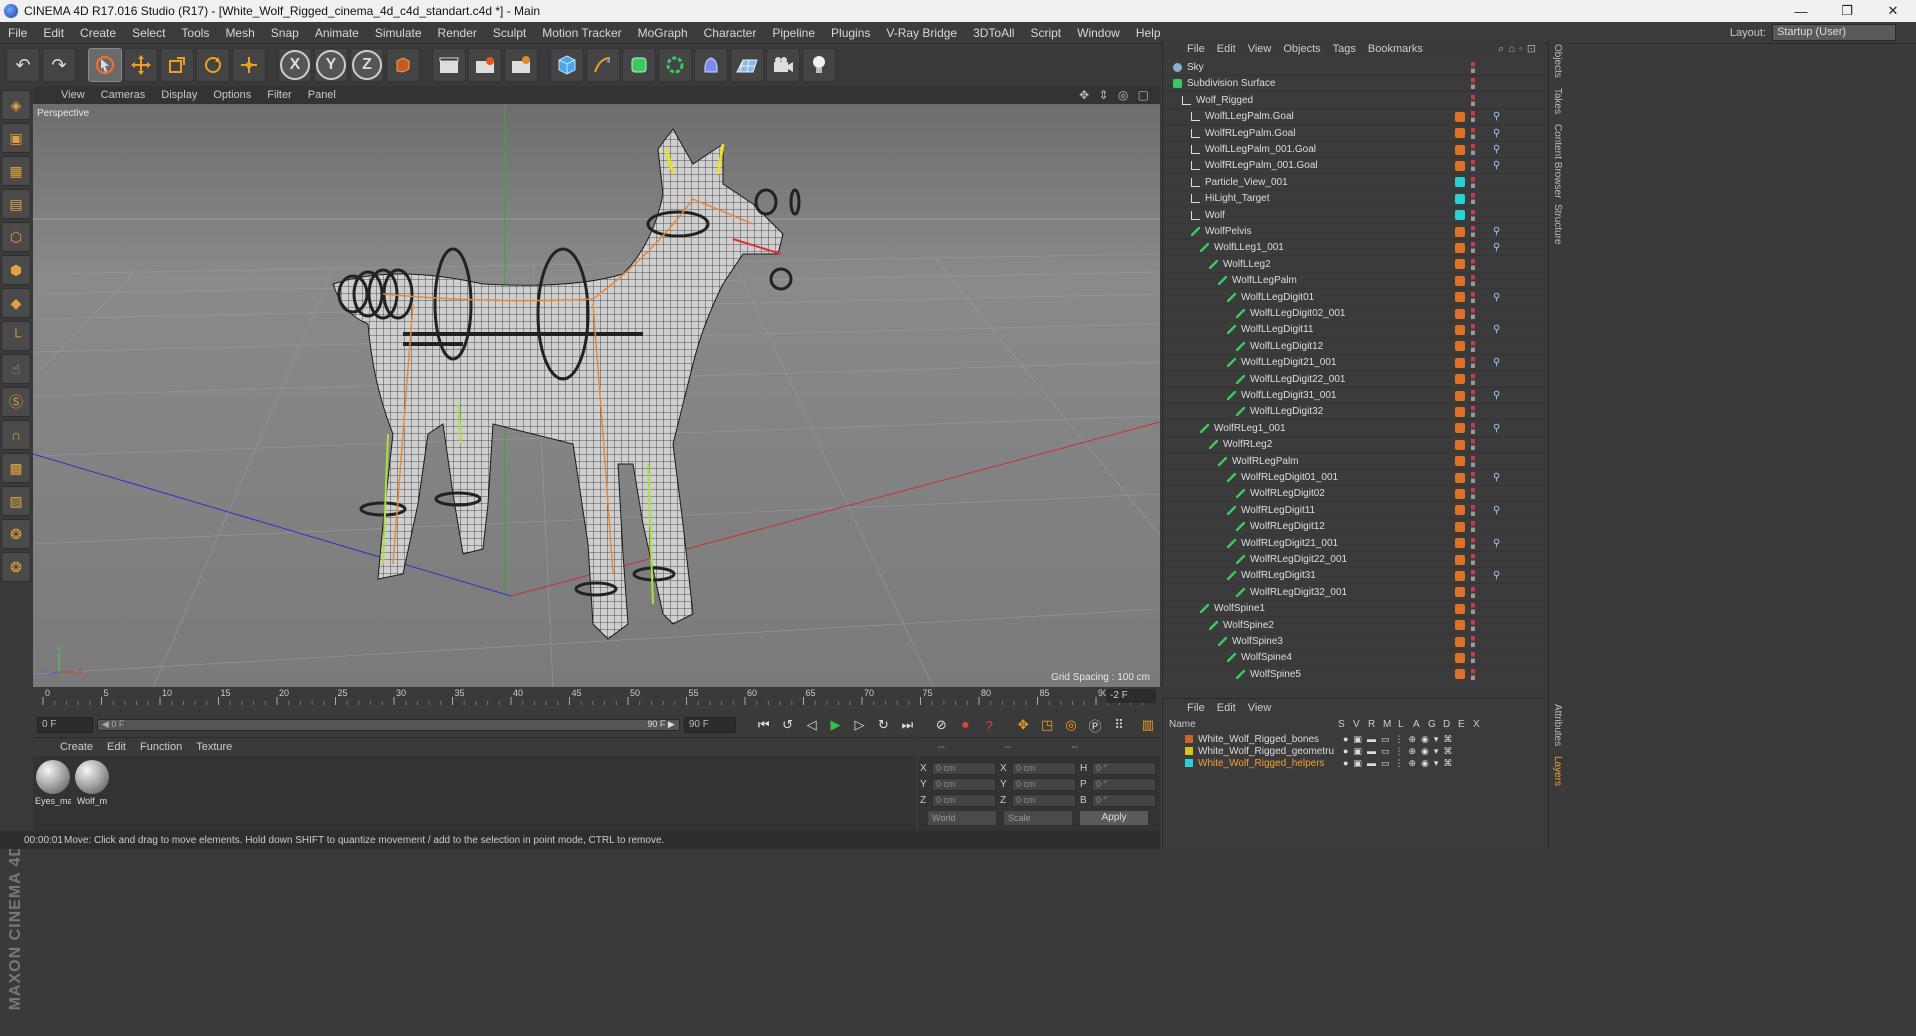 This screenshot has height=1036, width=1916. I want to click on go-to-previous-key-button: ↺, so click(788, 725).